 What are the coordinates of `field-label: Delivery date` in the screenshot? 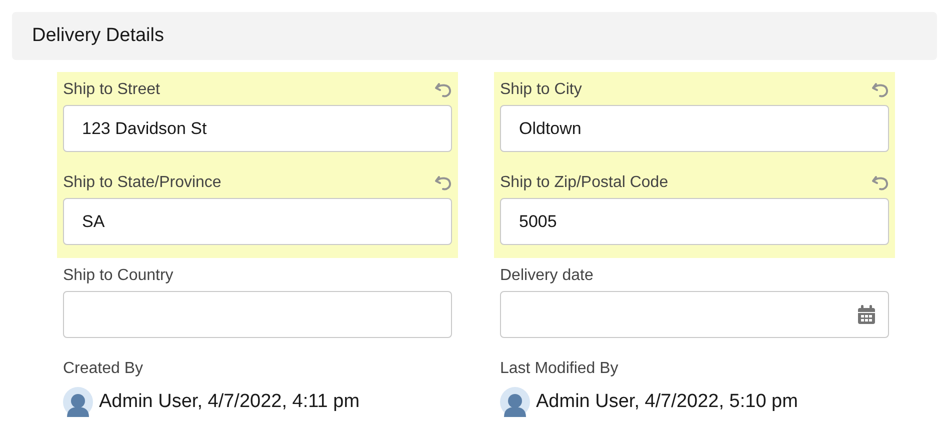 It's located at (547, 276).